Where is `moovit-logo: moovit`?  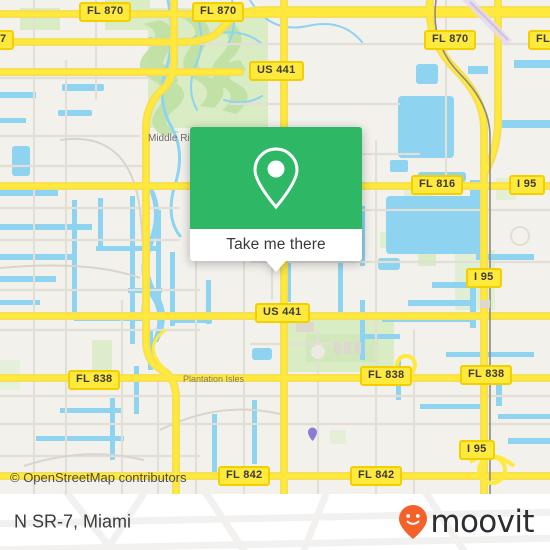 moovit-logo: moovit is located at coordinates (466, 521).